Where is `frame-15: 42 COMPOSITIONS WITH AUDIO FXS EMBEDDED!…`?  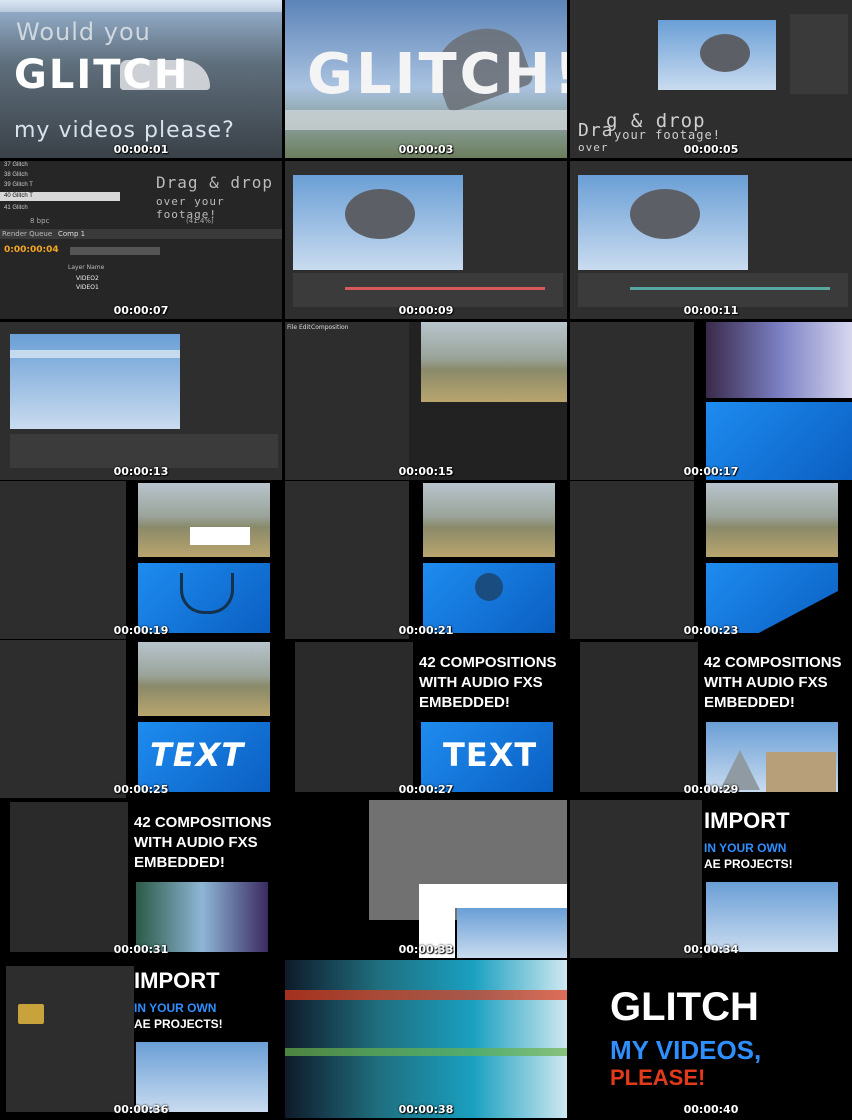
frame-15: 42 COMPOSITIONS WITH AUDIO FXS EMBEDDED!… is located at coordinates (711, 719).